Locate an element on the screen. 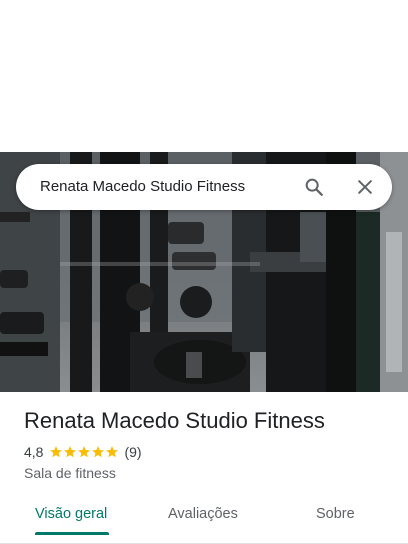 The height and width of the screenshot is (544, 408). search-bar: Renata Macedo Studio Fitness is located at coordinates (204, 187).